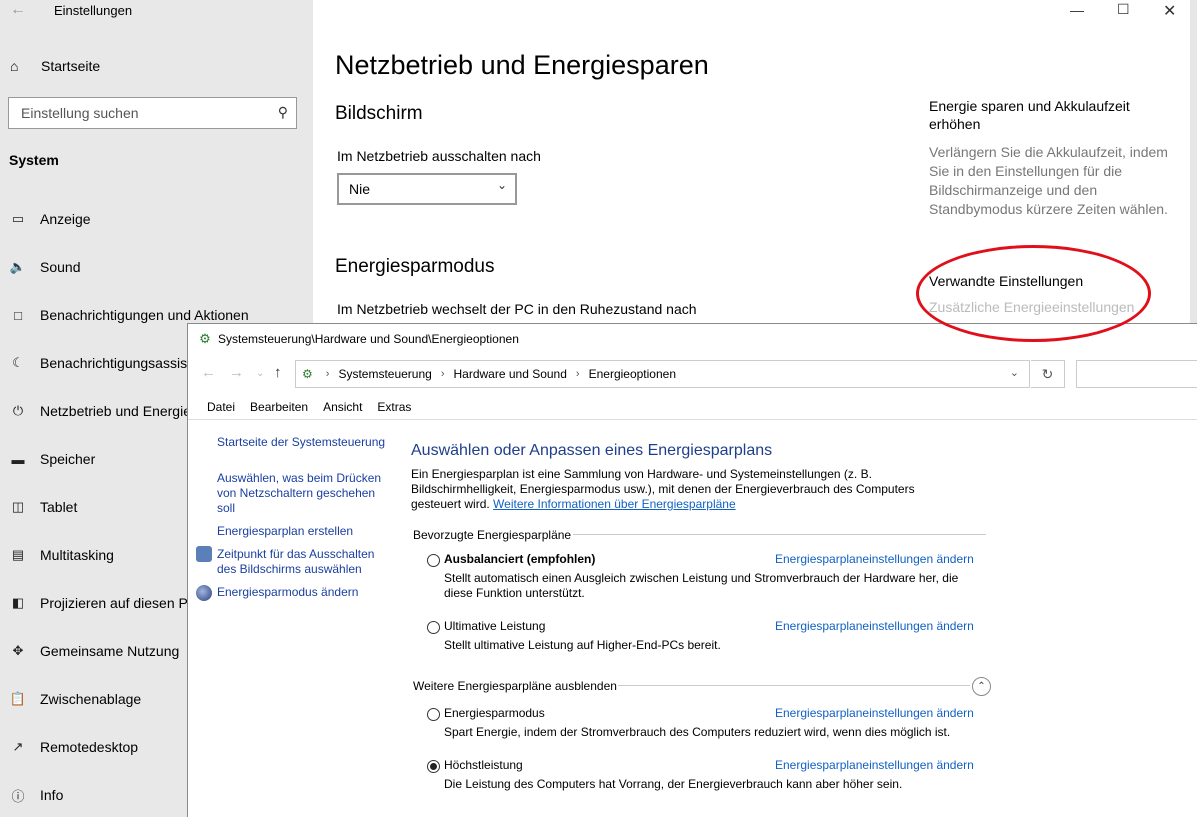  I want to click on cp-home-link: Startseite der Systemsteuerung, so click(301, 442).